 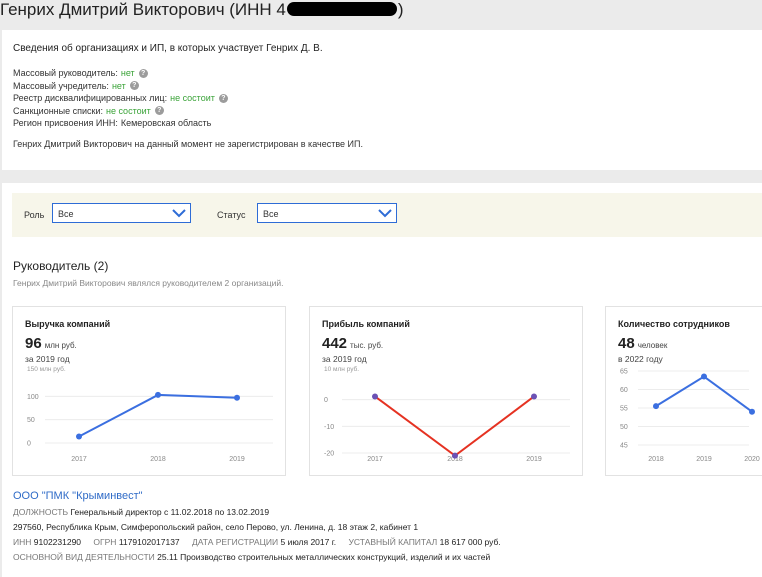 What do you see at coordinates (66, 214) in the screenshot?
I see `role-select-value: Все` at bounding box center [66, 214].